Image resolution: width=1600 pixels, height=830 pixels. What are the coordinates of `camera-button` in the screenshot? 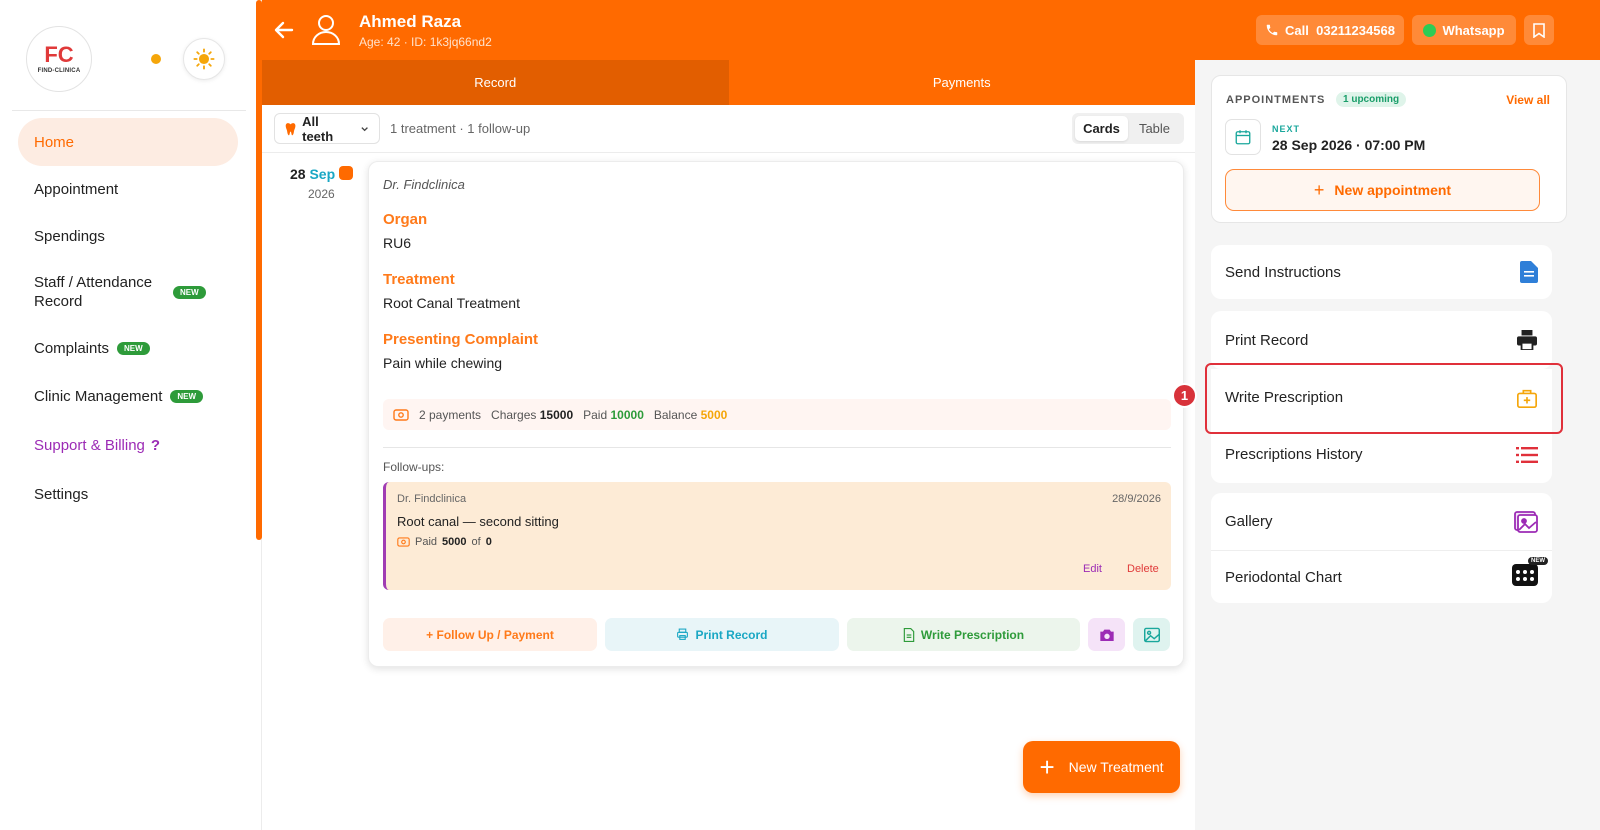 It's located at (1106, 634).